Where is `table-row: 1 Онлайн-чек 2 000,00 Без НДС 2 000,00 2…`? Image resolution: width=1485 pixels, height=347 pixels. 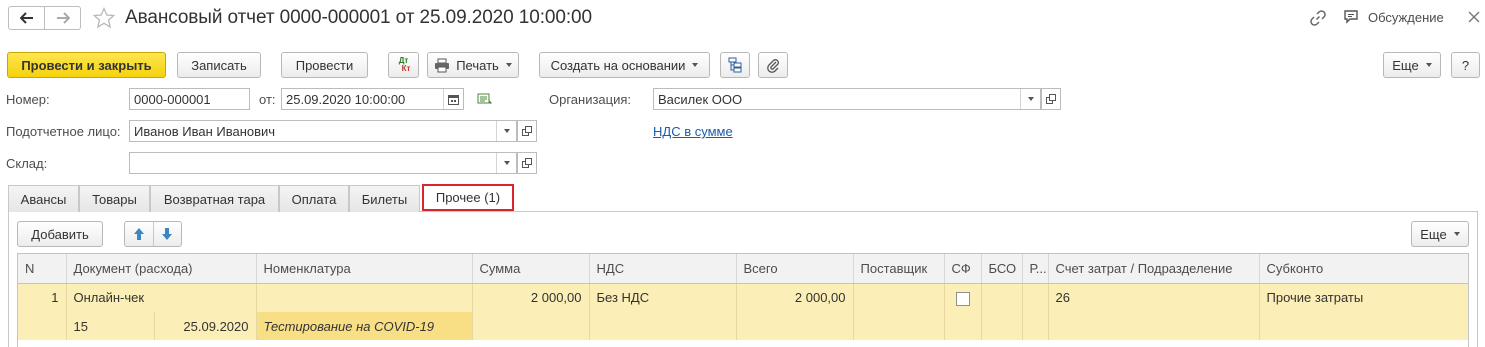 table-row: 1 Онлайн-чек 2 000,00 Без НДС 2 000,00 2… is located at coordinates (743, 297).